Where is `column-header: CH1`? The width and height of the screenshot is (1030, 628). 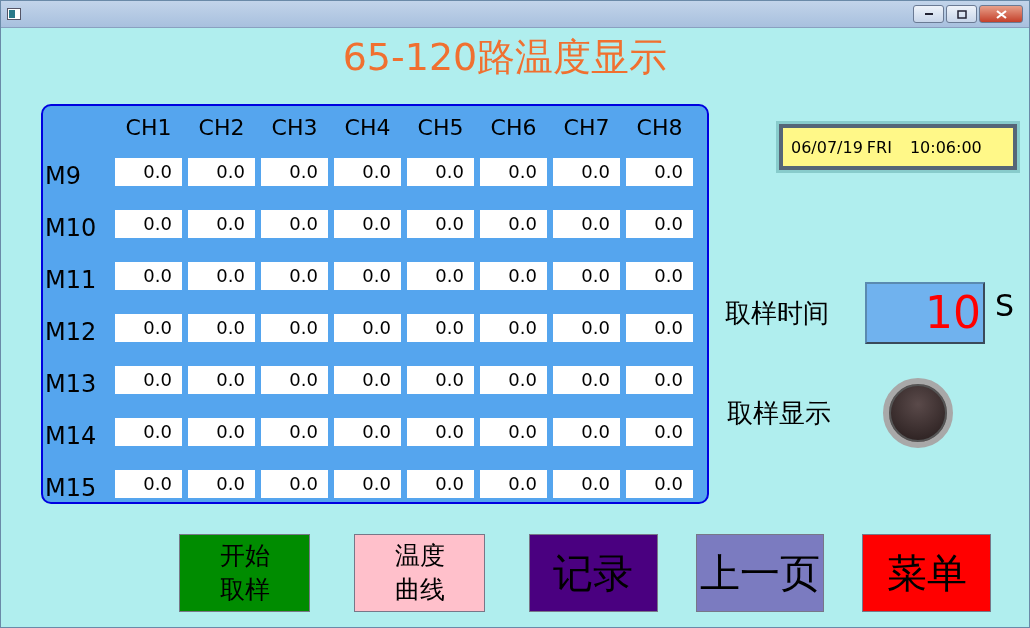
column-header: CH1 is located at coordinates (148, 128).